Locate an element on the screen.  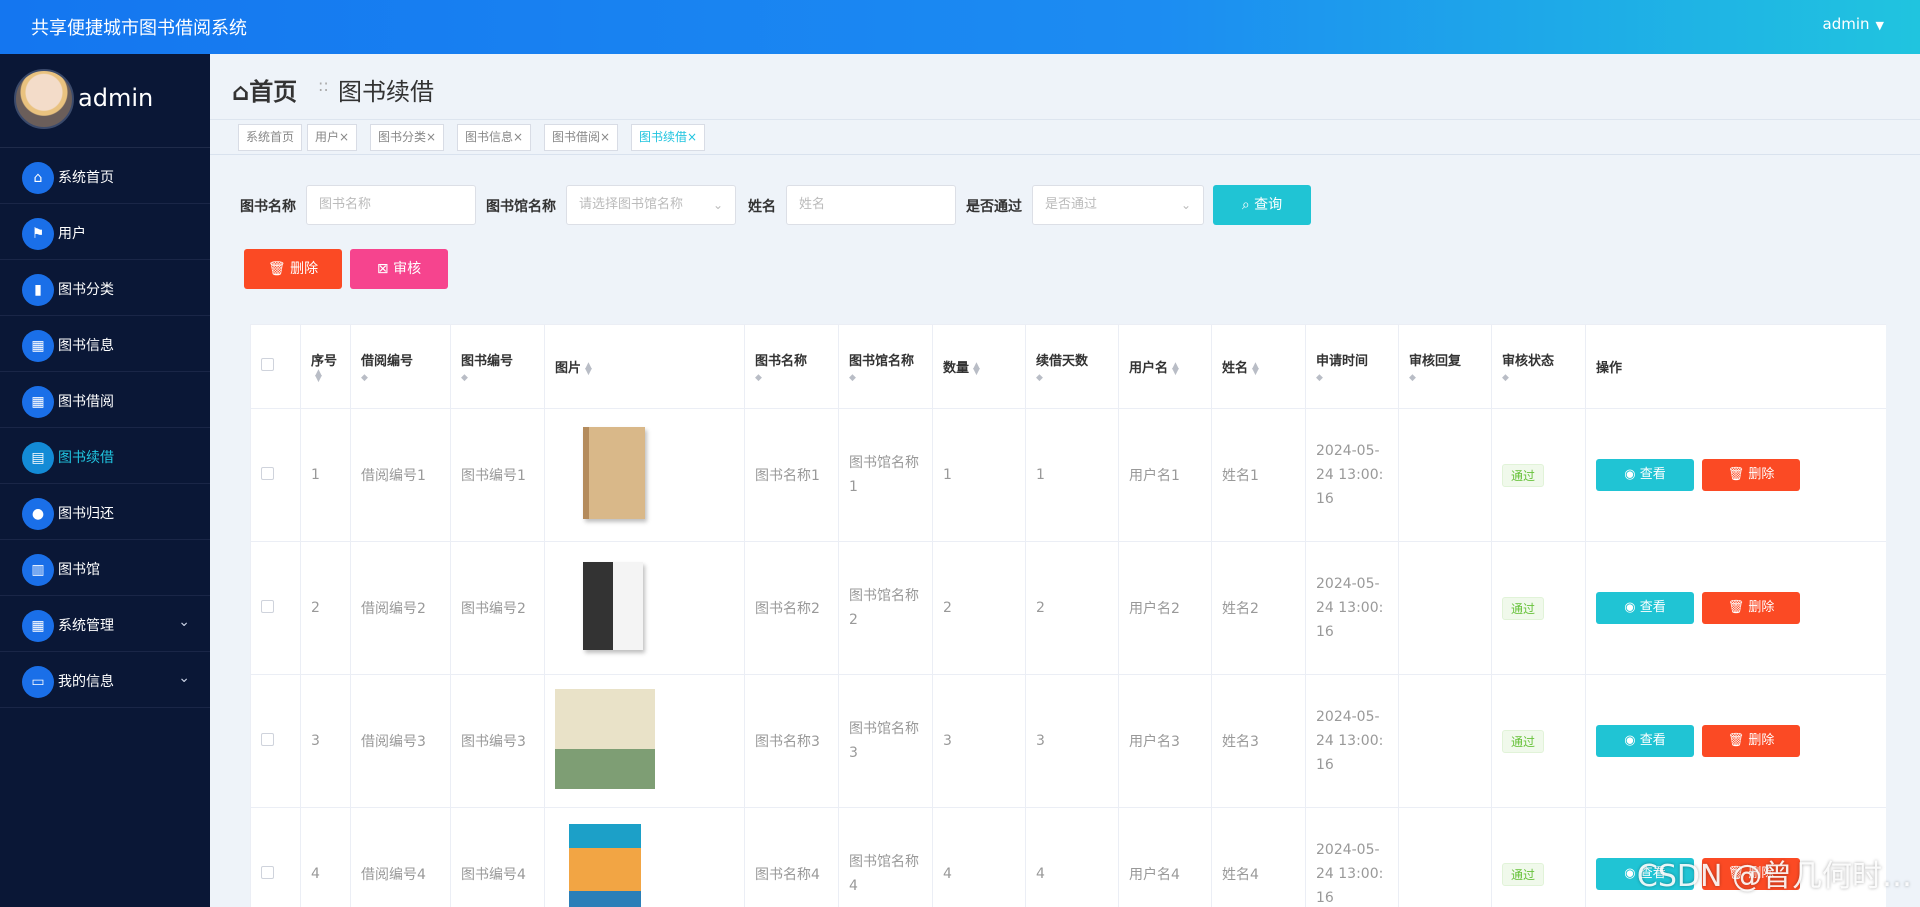
batch-delete-button: 🗑 删除 is located at coordinates (293, 269).